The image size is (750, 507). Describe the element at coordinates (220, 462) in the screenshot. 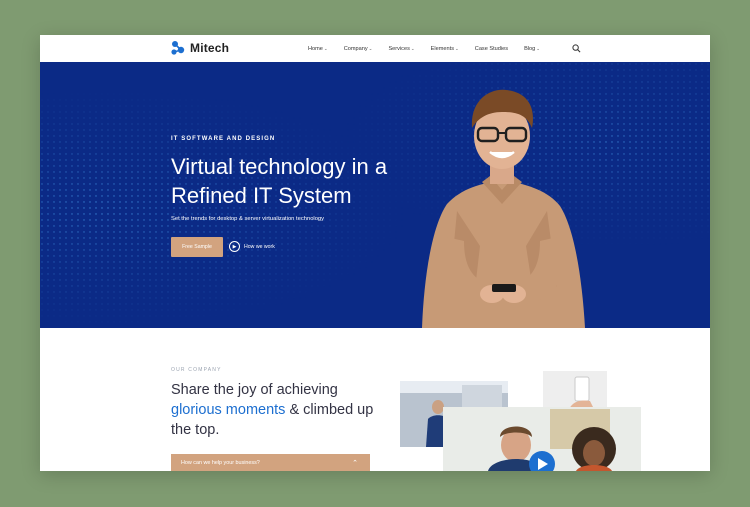

I see `accordion-label: How can we help your business?` at that location.